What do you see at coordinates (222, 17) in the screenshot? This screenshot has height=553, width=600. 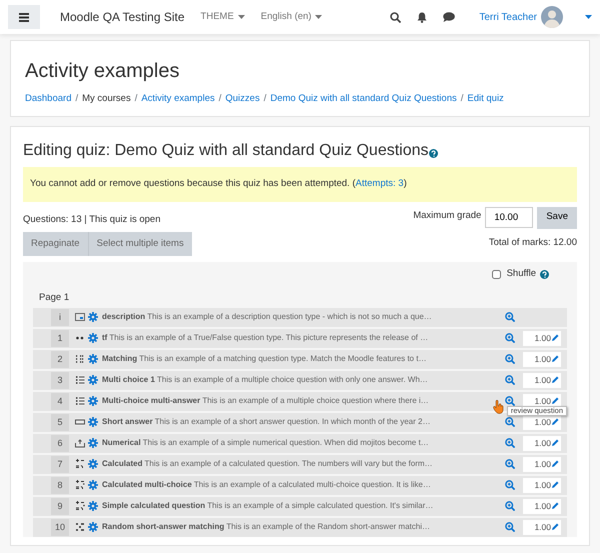 I see `dropdown-menu: THEME` at bounding box center [222, 17].